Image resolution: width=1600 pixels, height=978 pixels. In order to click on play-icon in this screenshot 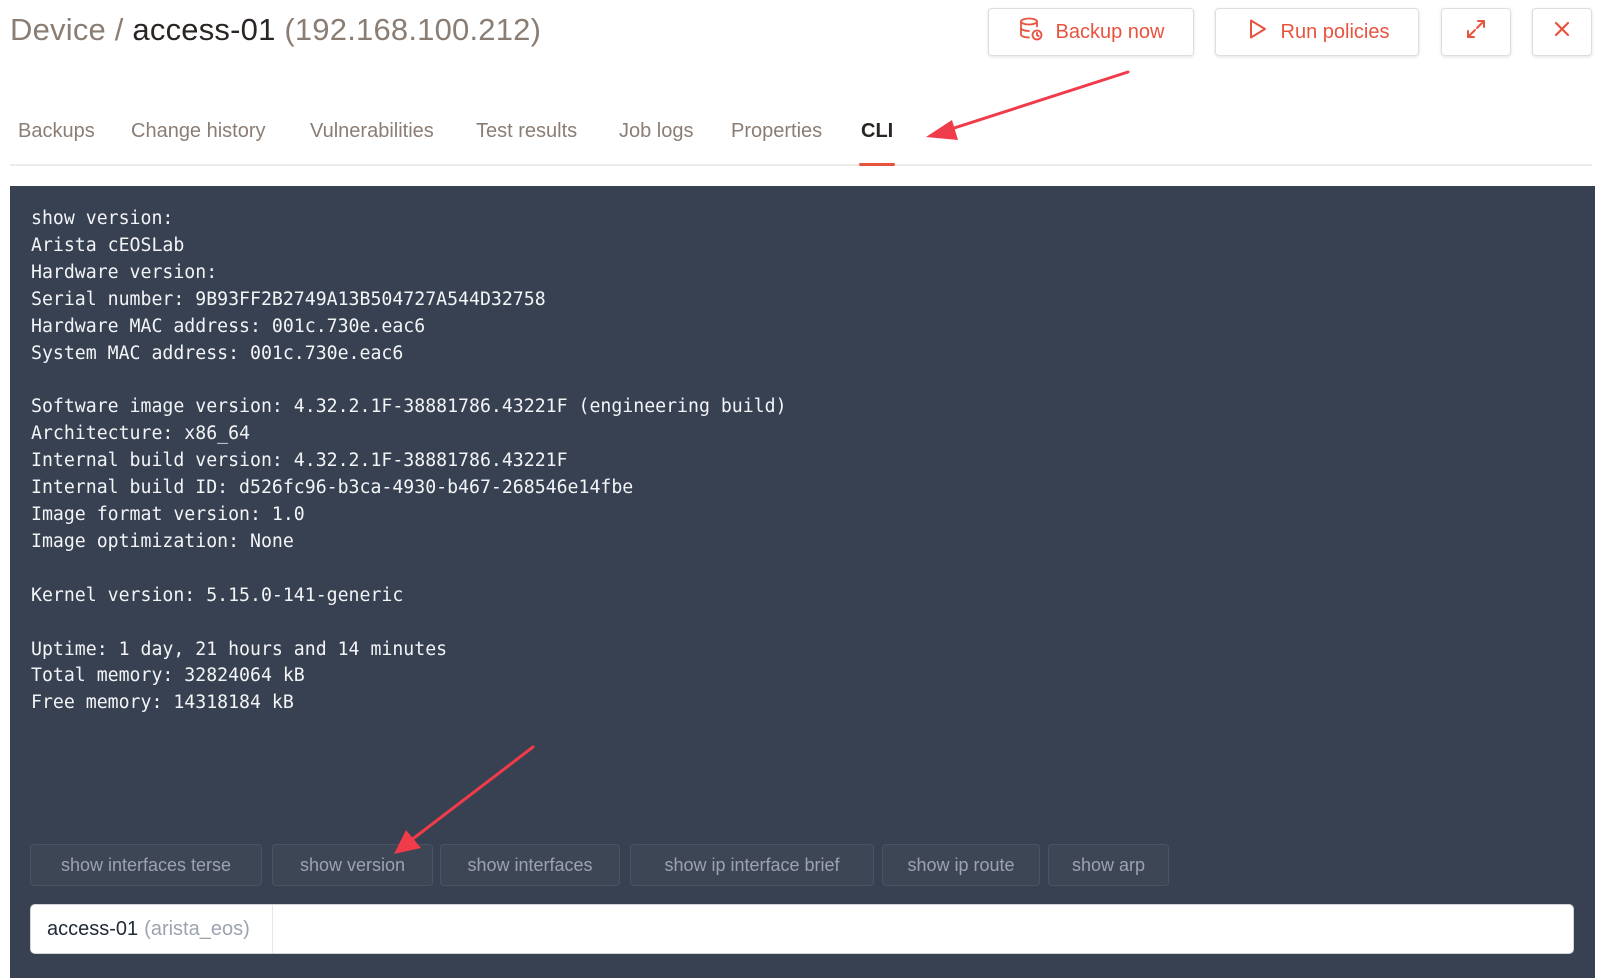, I will do `click(1257, 32)`.